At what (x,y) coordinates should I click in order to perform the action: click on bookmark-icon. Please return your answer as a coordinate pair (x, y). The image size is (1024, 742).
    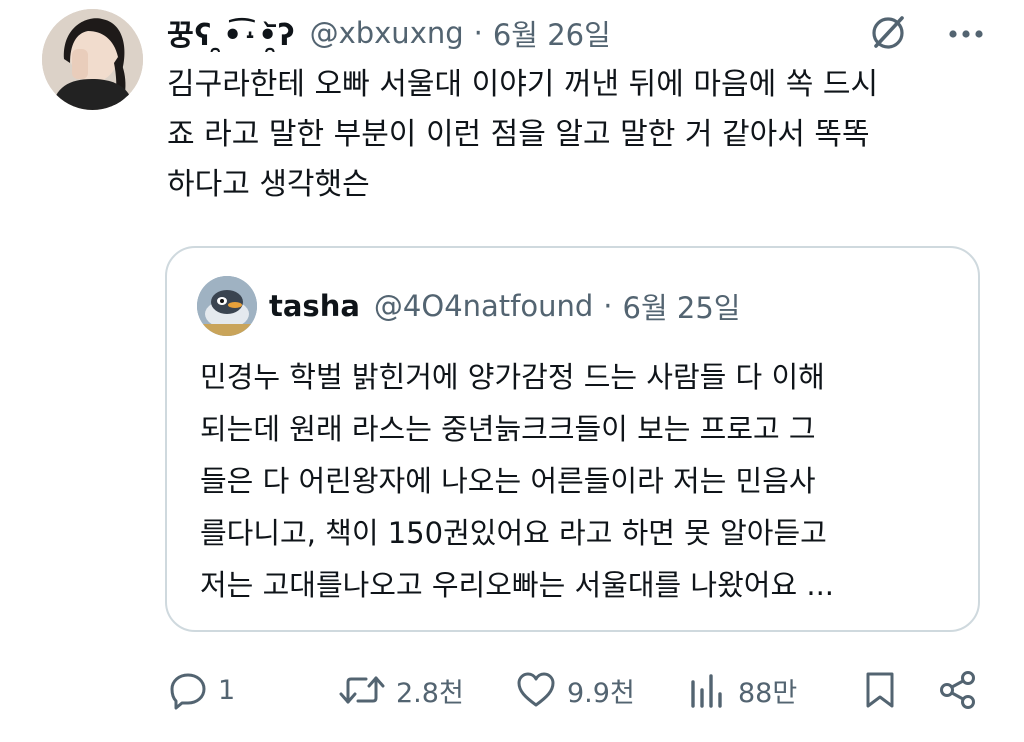
    Looking at the image, I should click on (880, 690).